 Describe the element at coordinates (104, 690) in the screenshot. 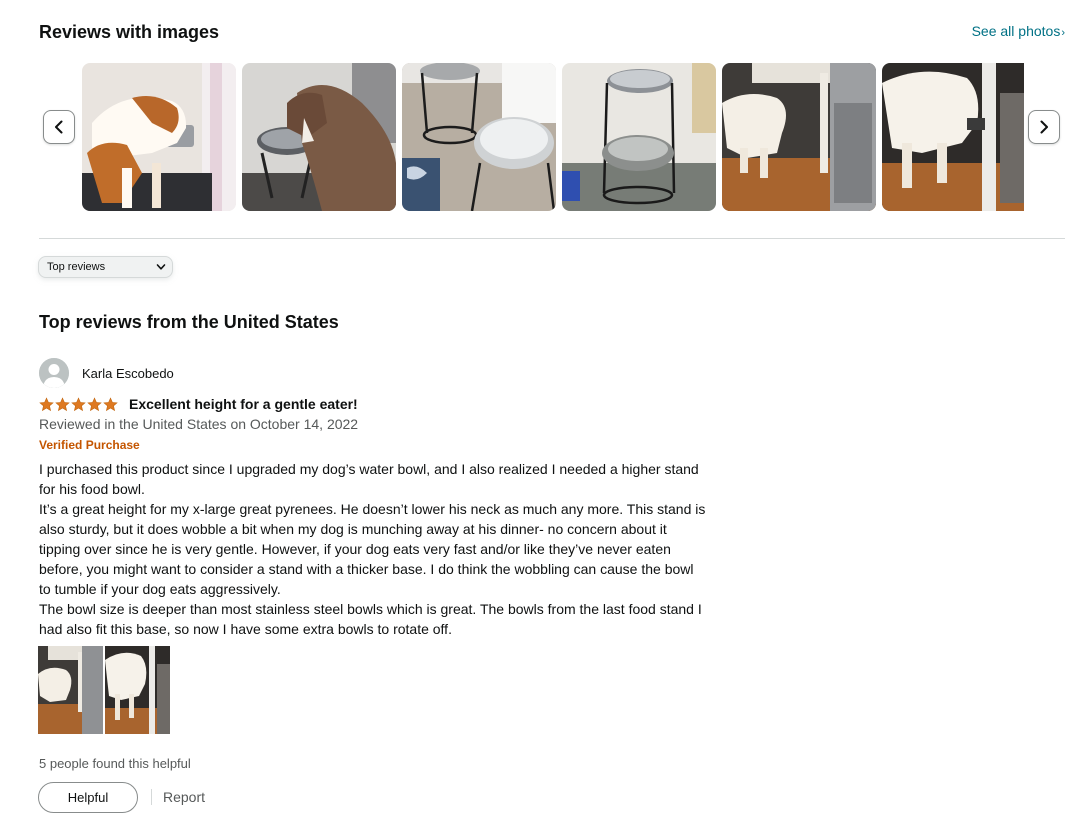

I see `review-attached-images` at that location.